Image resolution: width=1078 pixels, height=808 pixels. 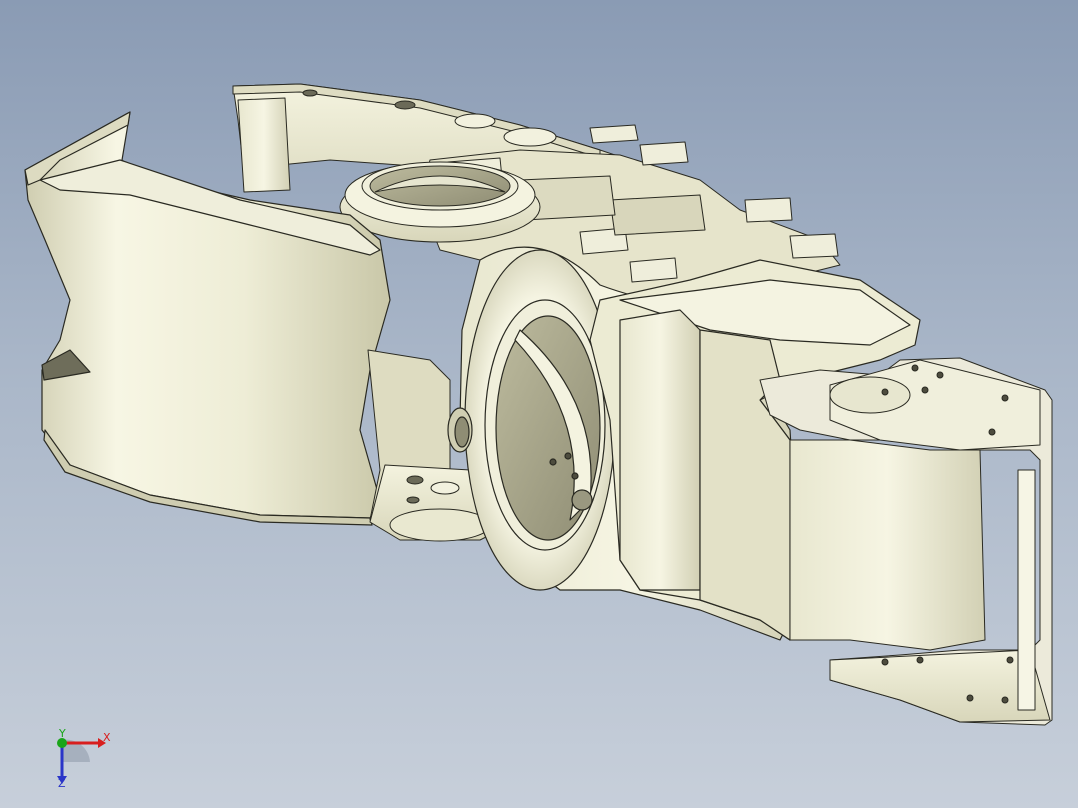 What do you see at coordinates (440, 202) in the screenshot?
I see `top-ring-boss` at bounding box center [440, 202].